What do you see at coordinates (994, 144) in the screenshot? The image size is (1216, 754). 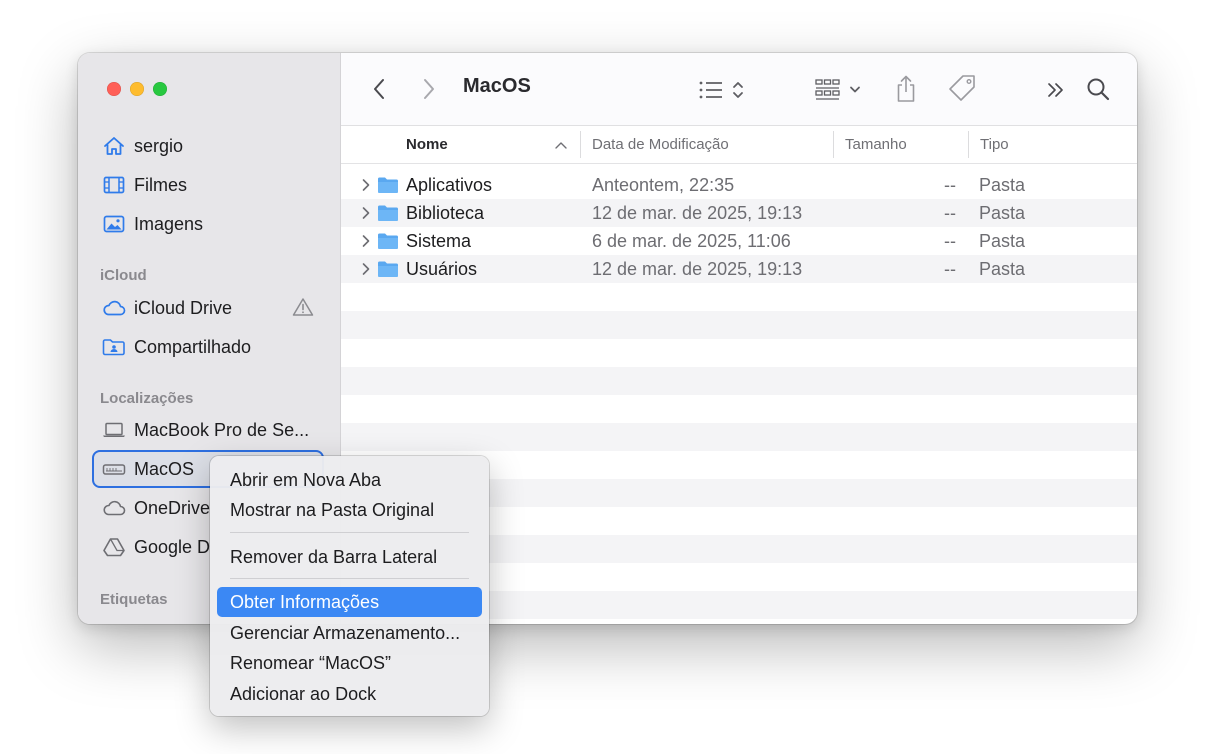 I see `column-kind: Tipo` at bounding box center [994, 144].